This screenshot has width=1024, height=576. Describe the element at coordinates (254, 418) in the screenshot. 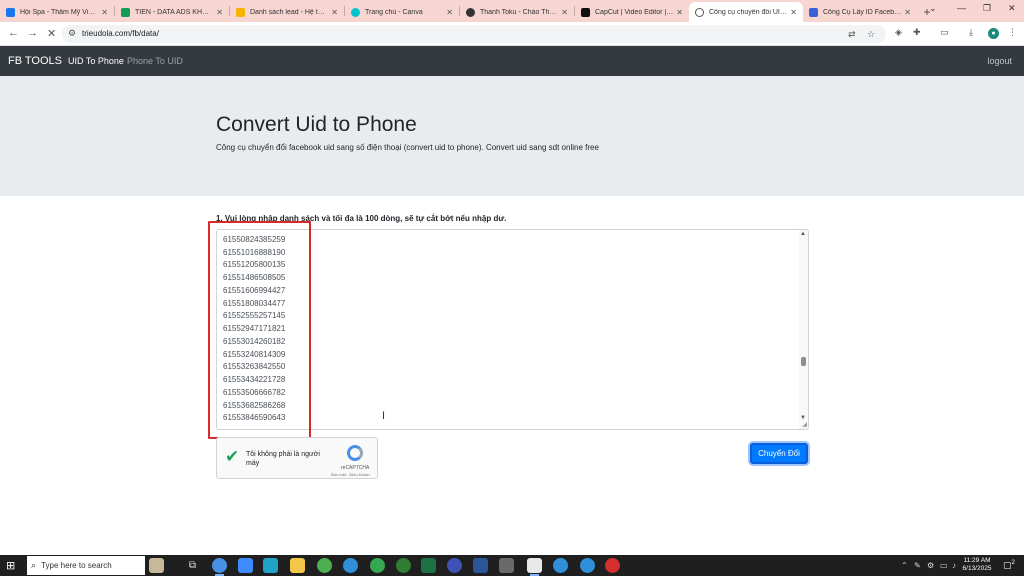

I see `uid-line: 61553846590643` at that location.